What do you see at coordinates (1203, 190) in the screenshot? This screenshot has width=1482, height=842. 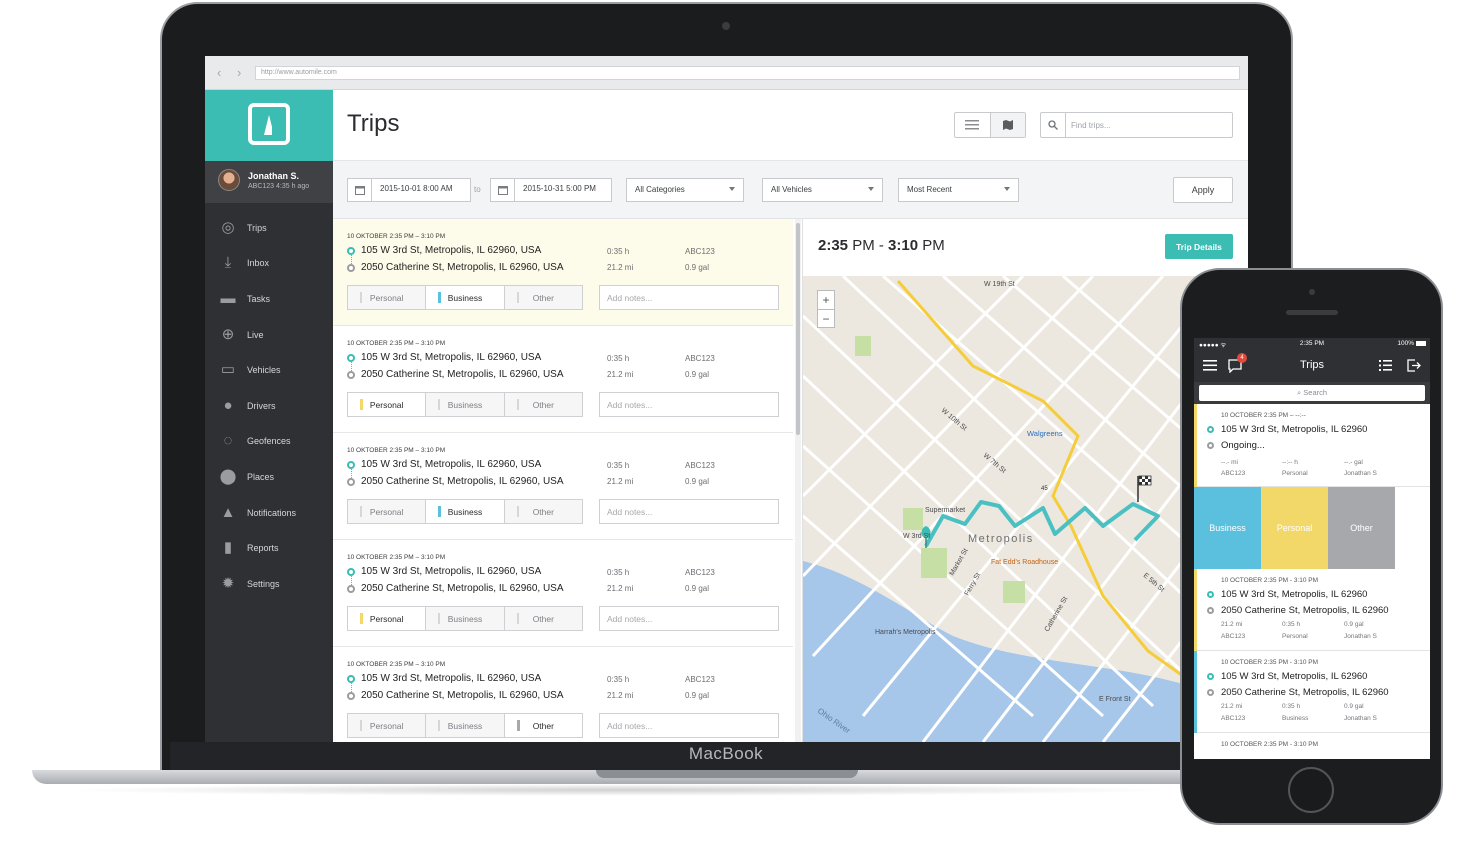 I see `apply-button: Apply` at bounding box center [1203, 190].